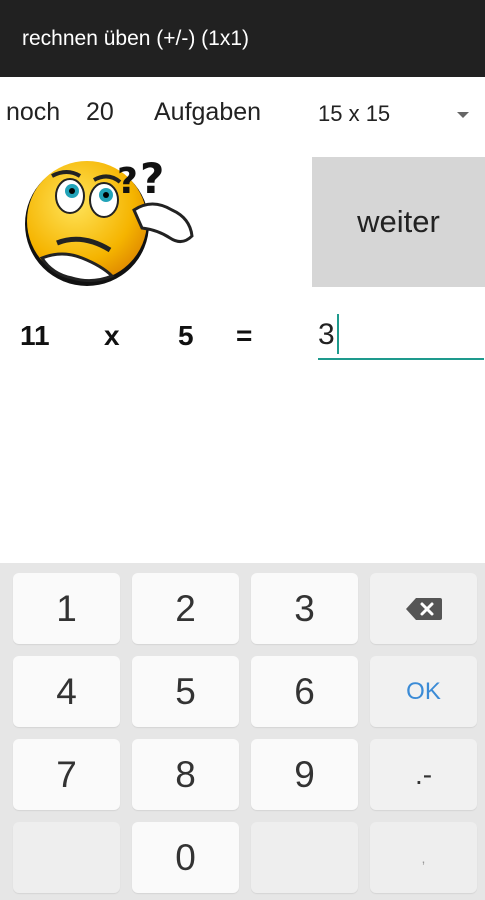  What do you see at coordinates (423, 774) in the screenshot?
I see `symbol-key: .-` at bounding box center [423, 774].